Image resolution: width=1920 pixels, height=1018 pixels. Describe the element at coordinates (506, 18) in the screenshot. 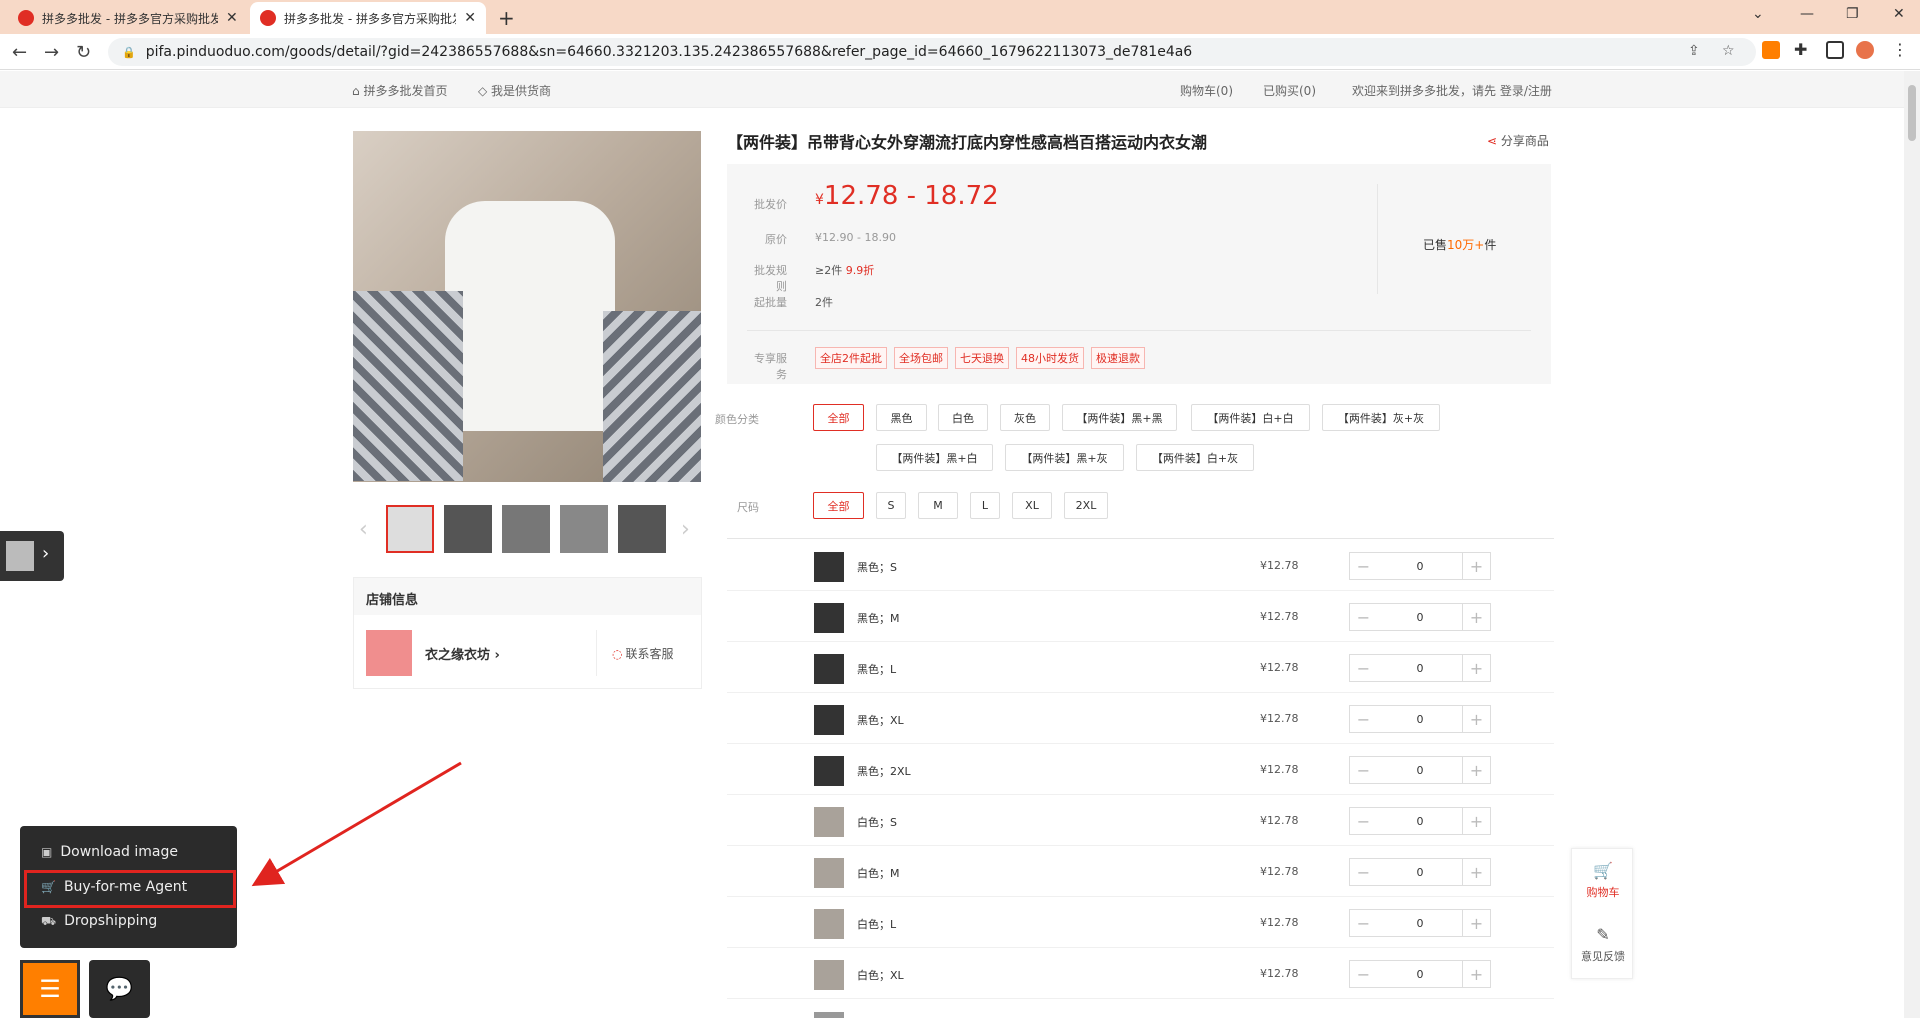

I see `new-tab-button: +` at that location.